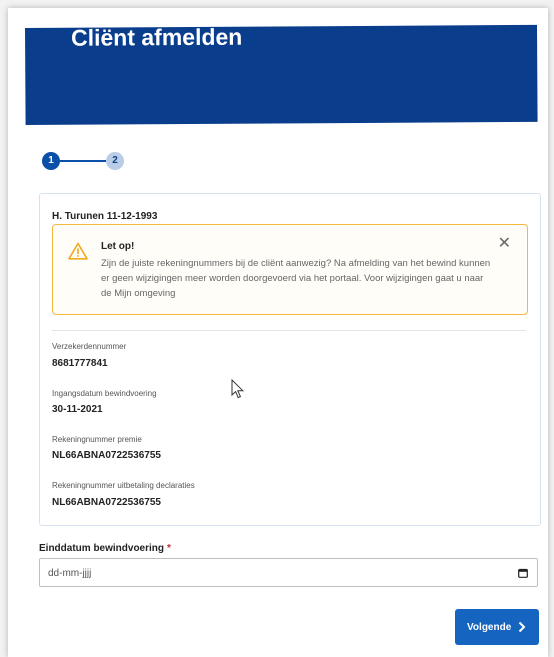 This screenshot has width=554, height=657. Describe the element at coordinates (97, 439) in the screenshot. I see `field-label-rekening-premie: Rekeningnummer premie` at that location.